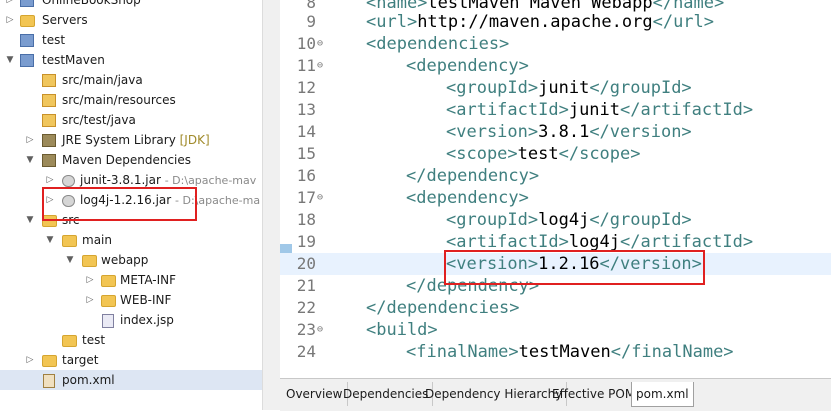  Describe the element at coordinates (131, 120) in the screenshot. I see `tree-item-src-test-java: src/test/java` at that location.